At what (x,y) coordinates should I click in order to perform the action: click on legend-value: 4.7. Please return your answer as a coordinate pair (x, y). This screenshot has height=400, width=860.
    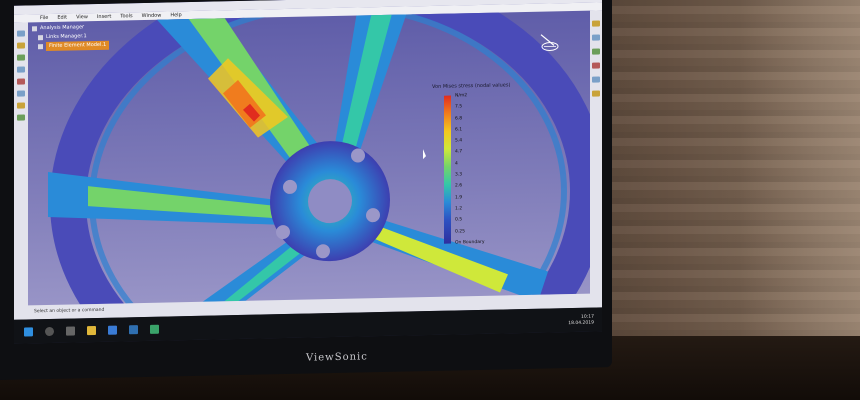
    Looking at the image, I should click on (459, 152).